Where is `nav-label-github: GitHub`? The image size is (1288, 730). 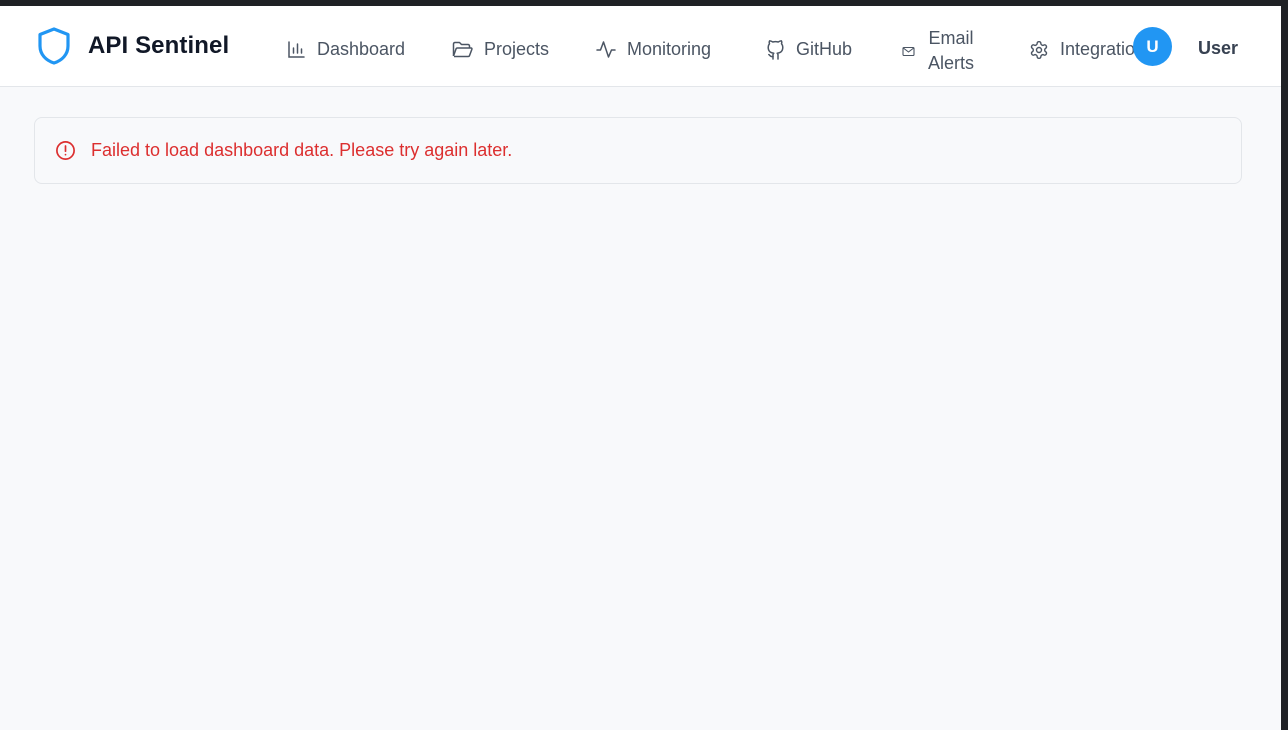 nav-label-github: GitHub is located at coordinates (824, 49).